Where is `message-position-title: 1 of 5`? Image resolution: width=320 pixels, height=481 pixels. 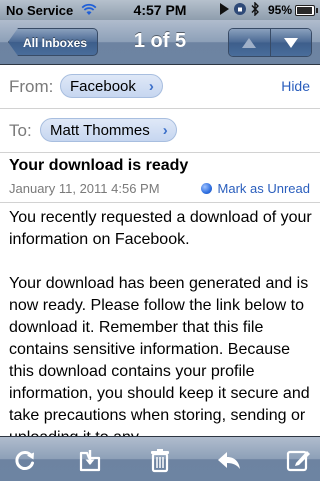 message-position-title: 1 of 5 is located at coordinates (160, 41).